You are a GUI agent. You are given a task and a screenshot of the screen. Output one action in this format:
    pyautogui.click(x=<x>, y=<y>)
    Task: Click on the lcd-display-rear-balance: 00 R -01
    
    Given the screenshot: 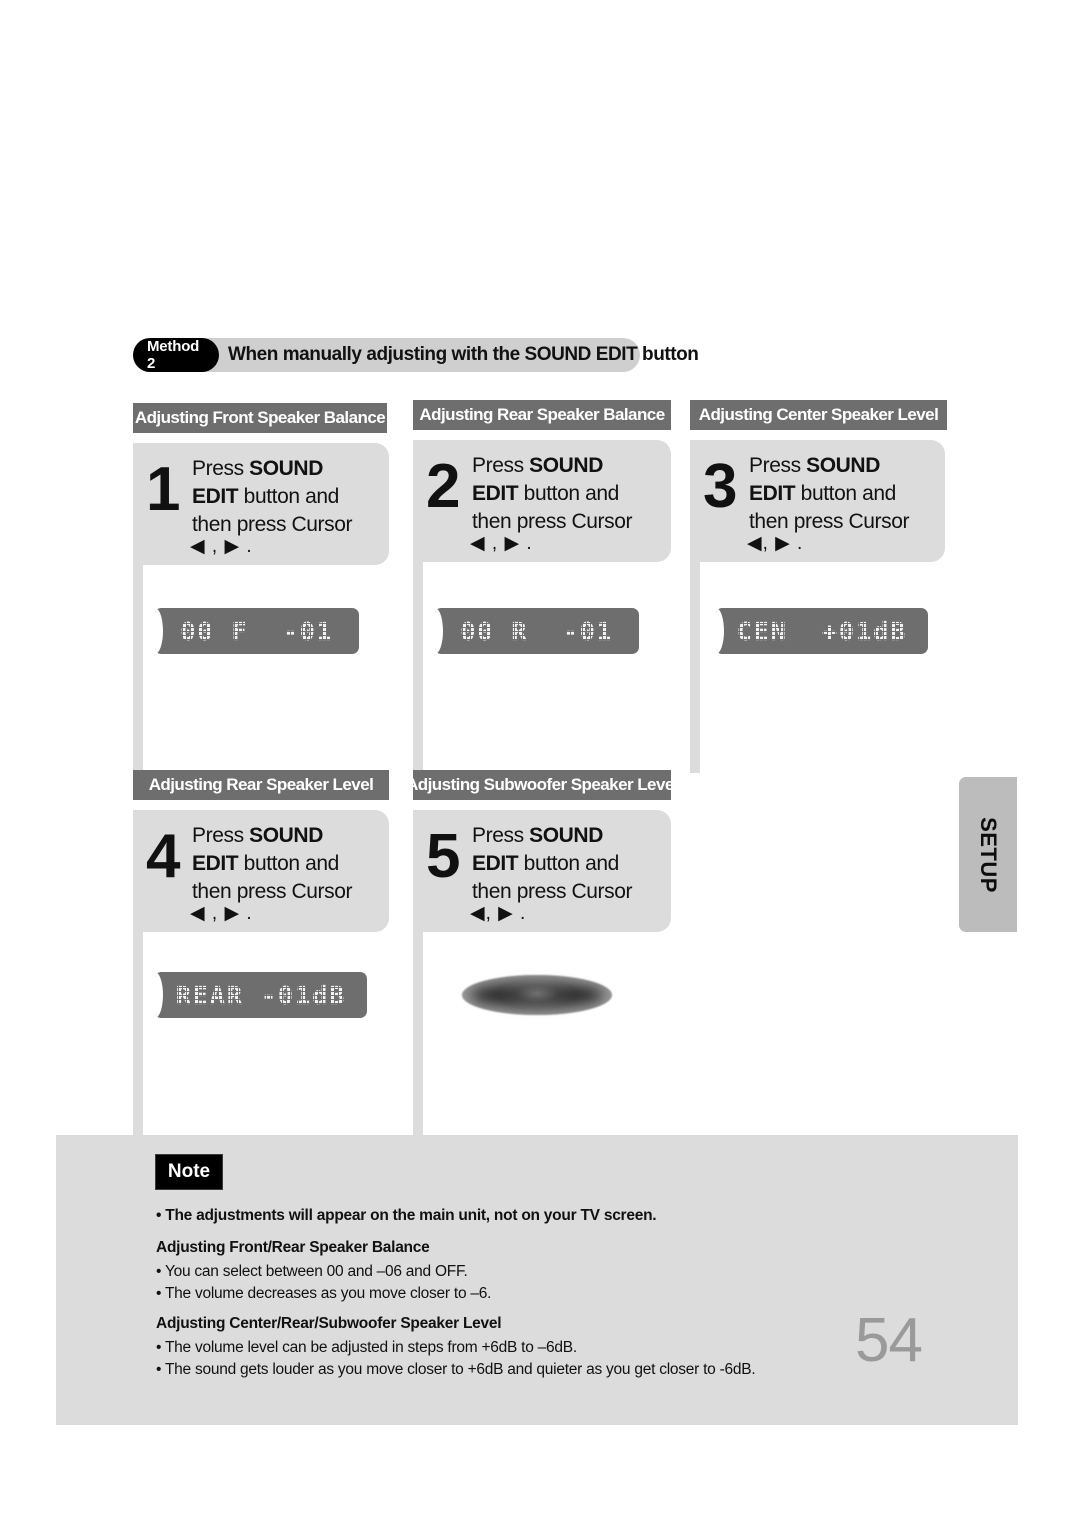 What is the action you would take?
    pyautogui.click(x=537, y=631)
    